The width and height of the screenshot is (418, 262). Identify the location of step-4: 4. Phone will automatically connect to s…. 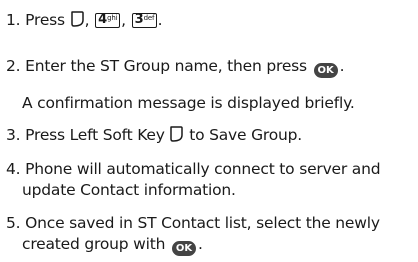
(193, 169).